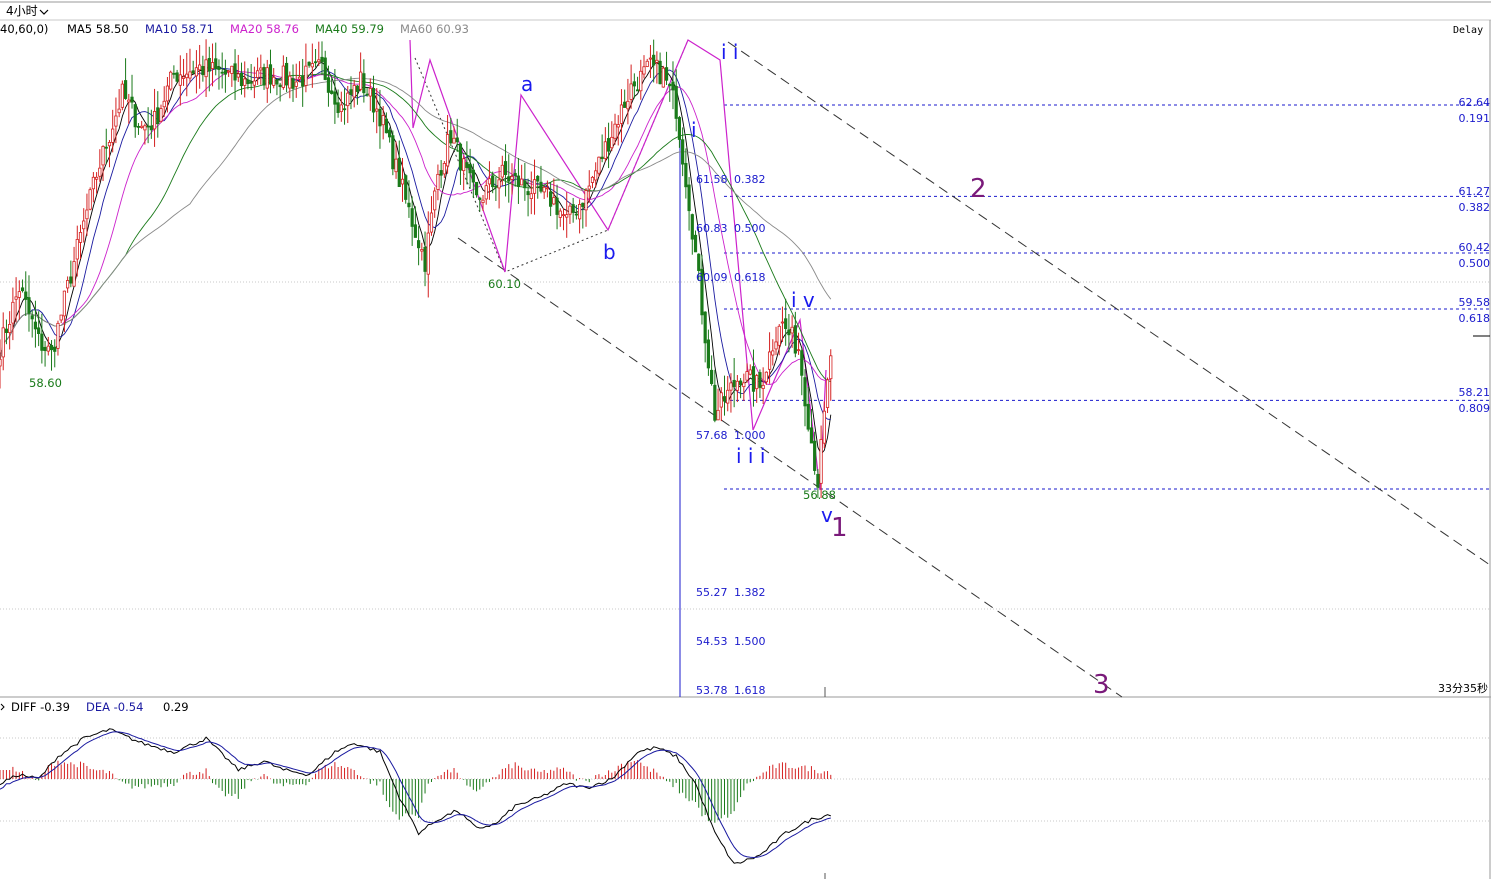  What do you see at coordinates (22, 11) in the screenshot?
I see `timeframe-label: 4小时` at bounding box center [22, 11].